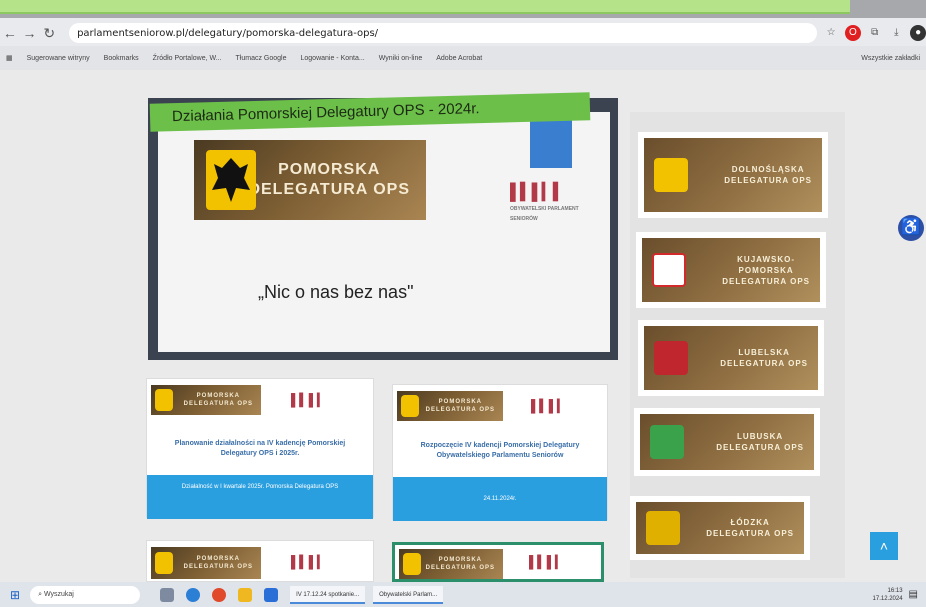 The height and width of the screenshot is (607, 926). What do you see at coordinates (913, 594) in the screenshot?
I see `notification-icon: ▤` at bounding box center [913, 594].